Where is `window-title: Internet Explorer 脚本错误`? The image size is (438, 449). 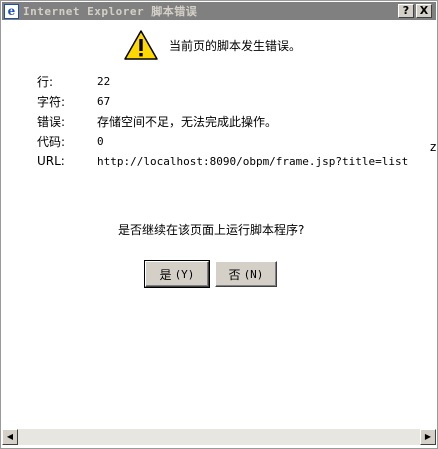 window-title: Internet Explorer 脚本错误 is located at coordinates (110, 11).